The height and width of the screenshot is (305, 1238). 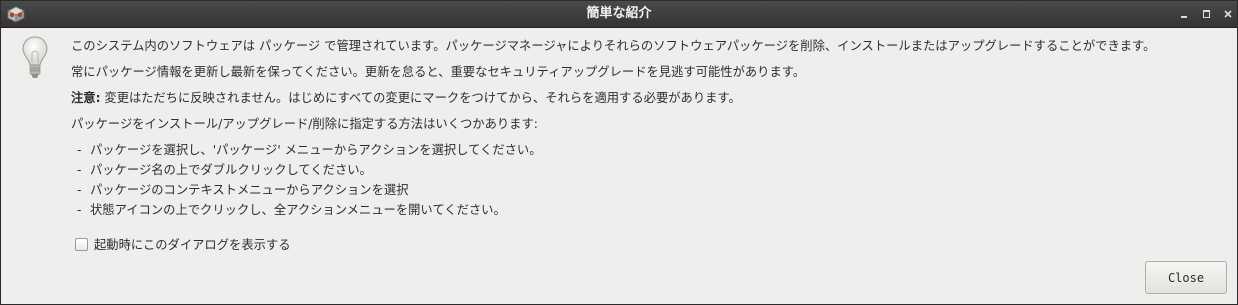 I want to click on list-item: - パッケージのコンテキストメニューからアクションを選択, so click(x=243, y=190).